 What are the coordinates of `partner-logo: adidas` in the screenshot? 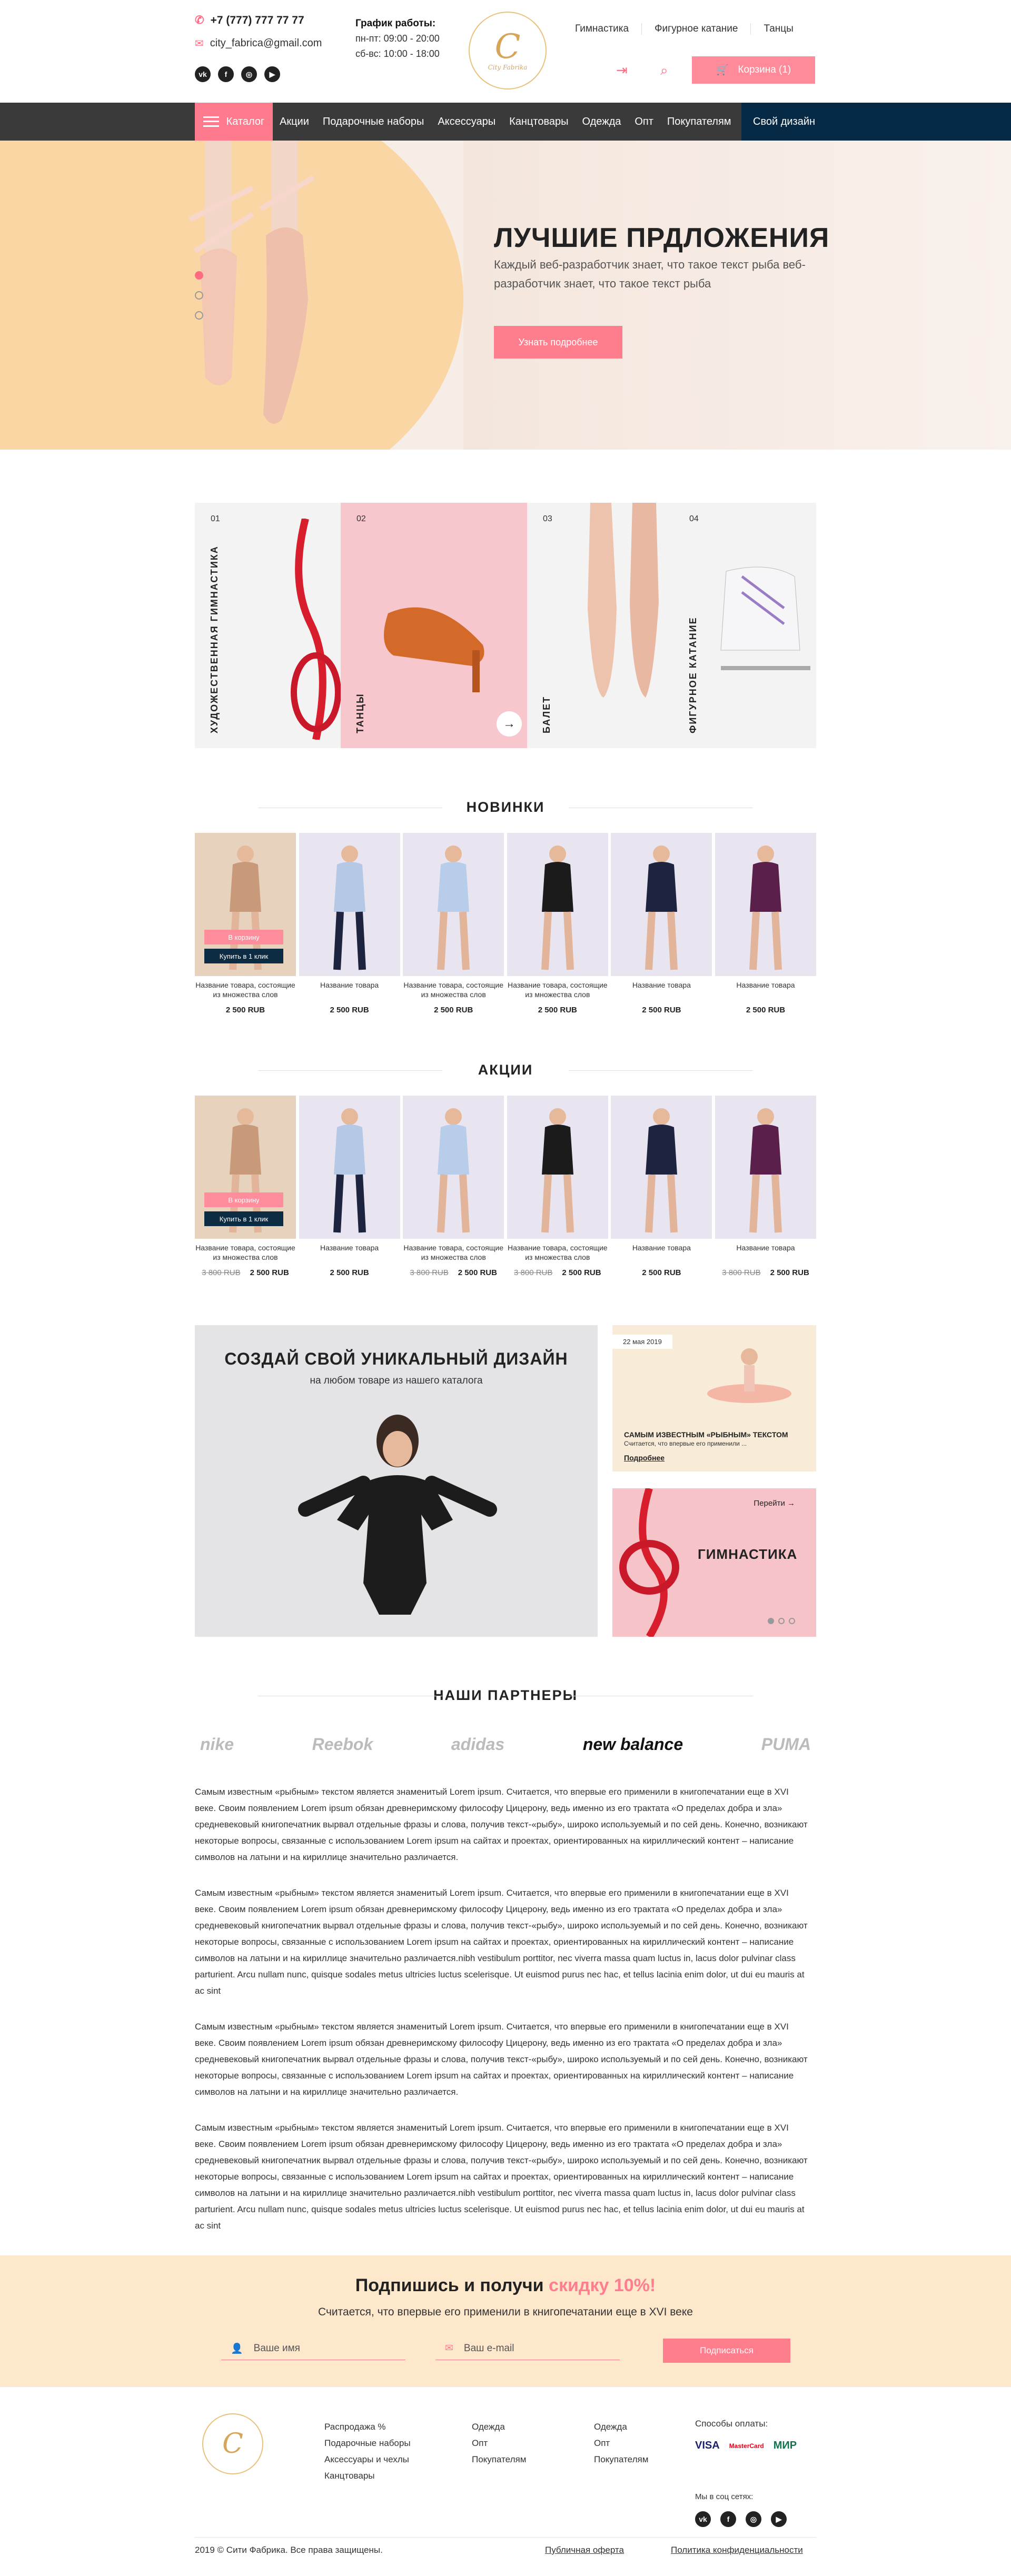 It's located at (478, 1745).